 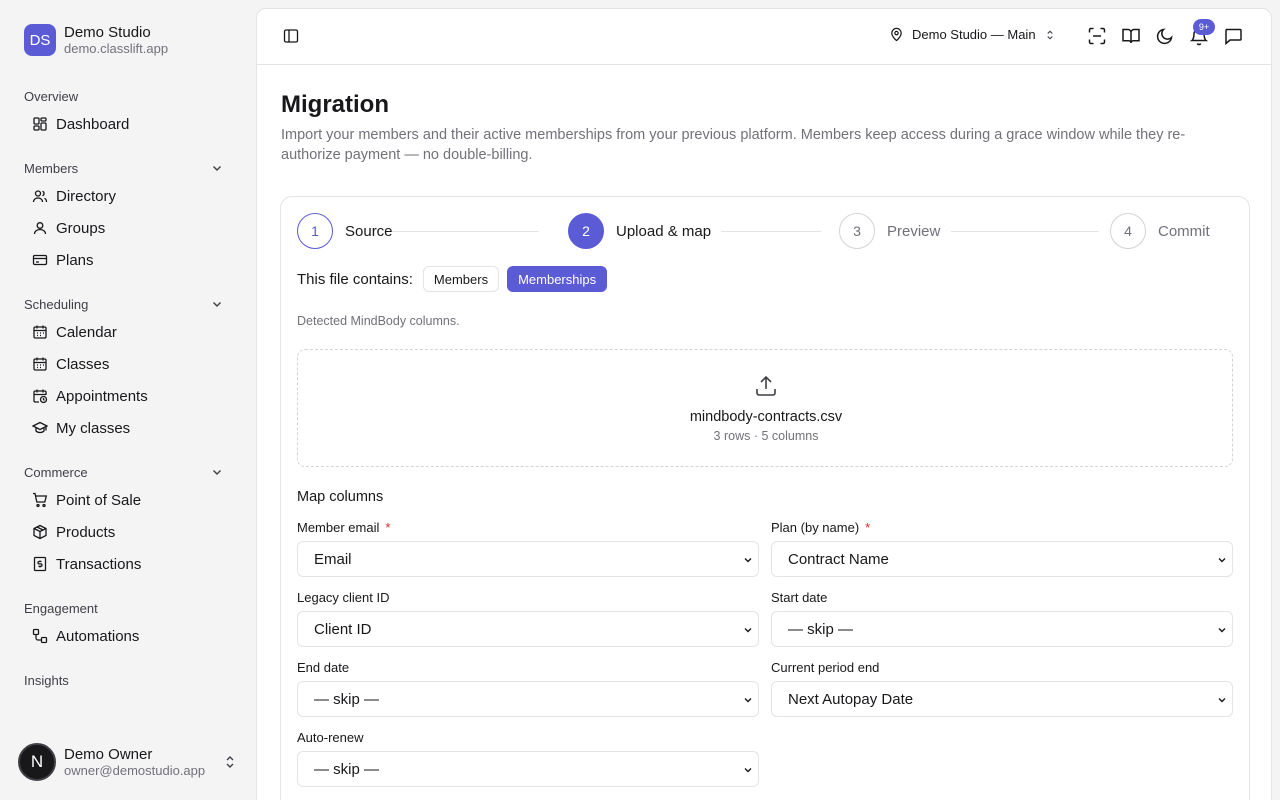 What do you see at coordinates (128, 228) in the screenshot?
I see `sidebar-item-groups: Groups` at bounding box center [128, 228].